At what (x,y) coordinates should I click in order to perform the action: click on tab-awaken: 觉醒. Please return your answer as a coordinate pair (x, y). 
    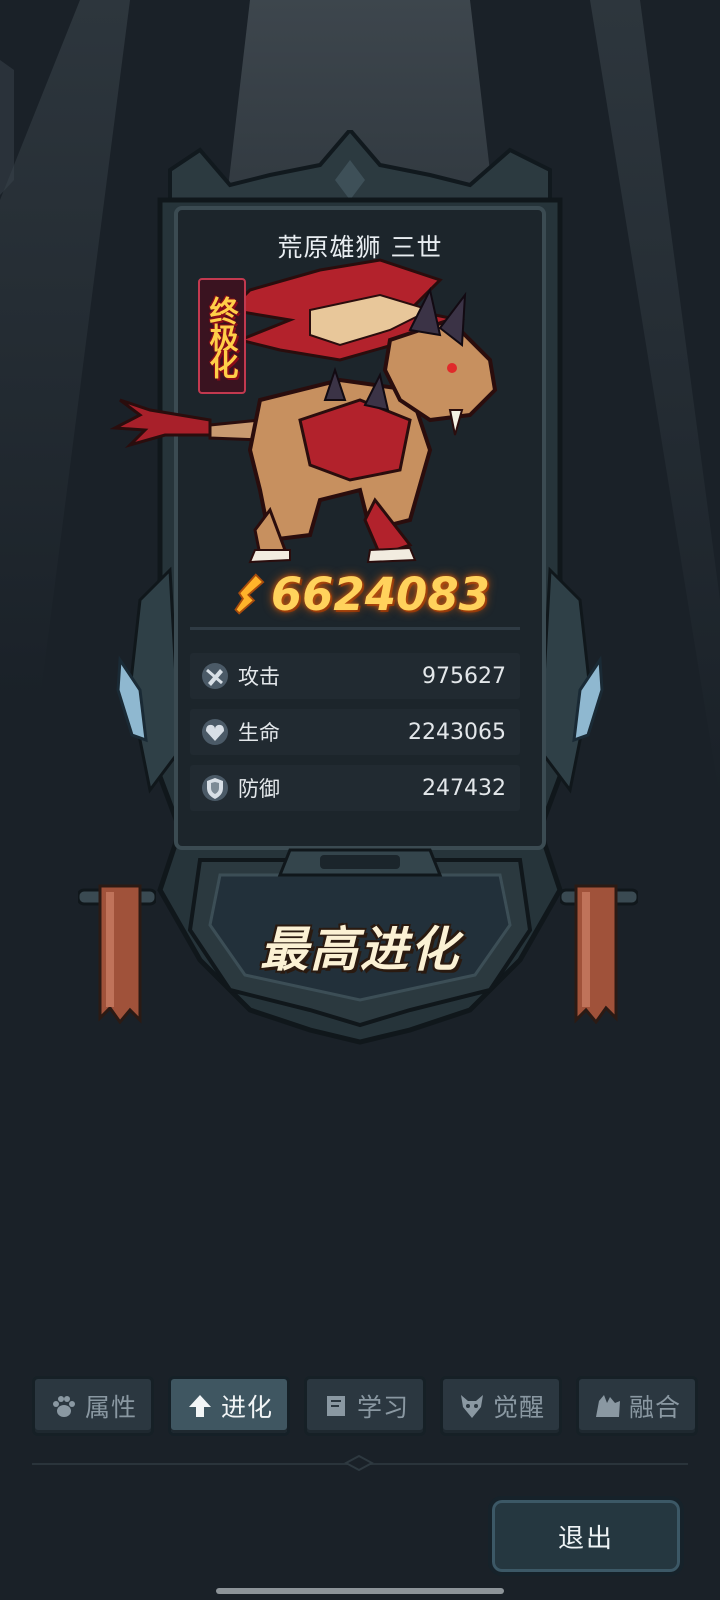
    Looking at the image, I should click on (501, 1406).